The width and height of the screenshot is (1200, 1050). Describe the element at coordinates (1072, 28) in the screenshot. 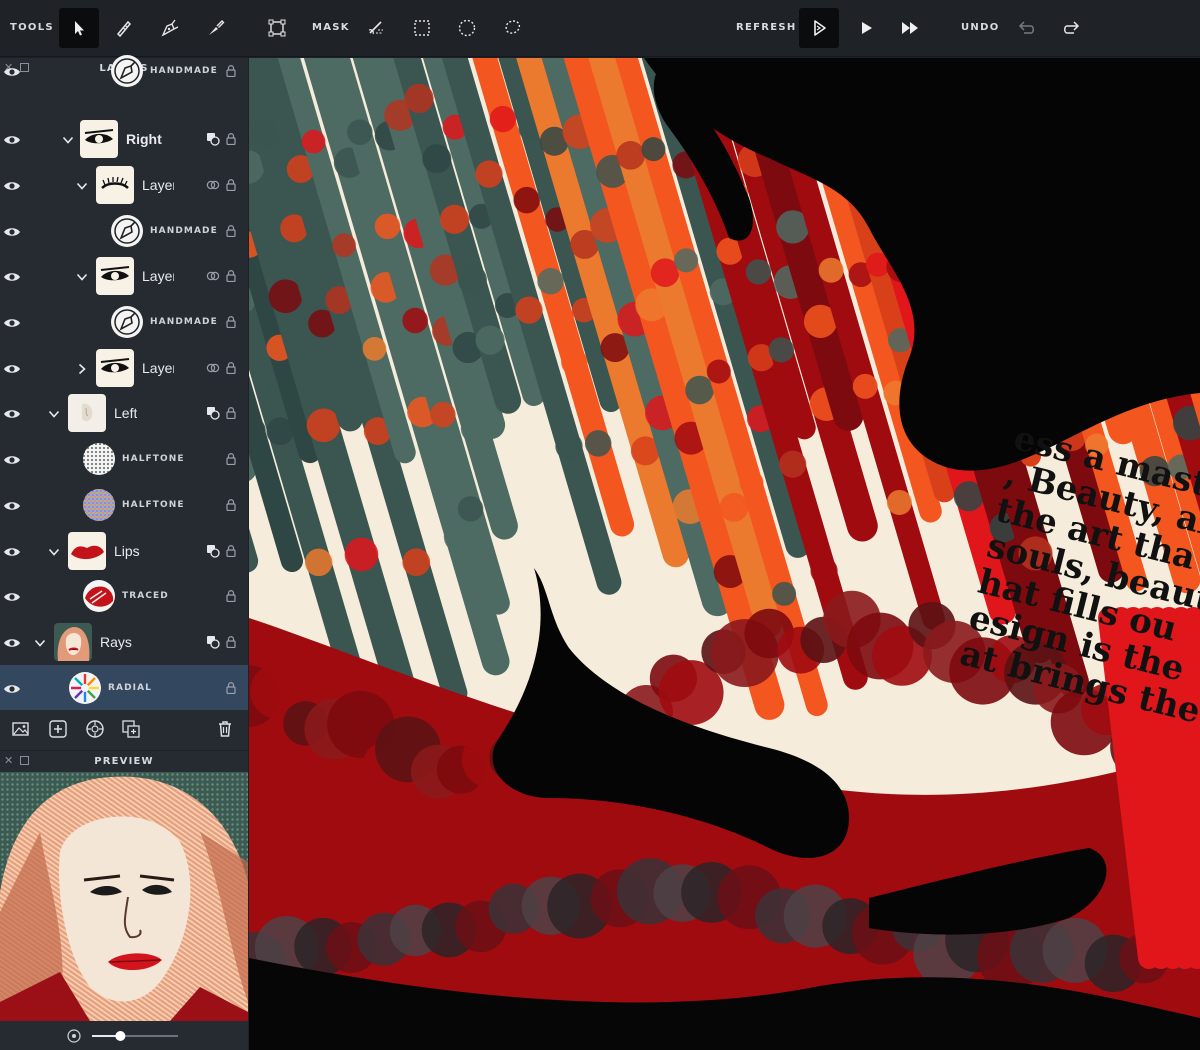

I see `redo-button` at that location.